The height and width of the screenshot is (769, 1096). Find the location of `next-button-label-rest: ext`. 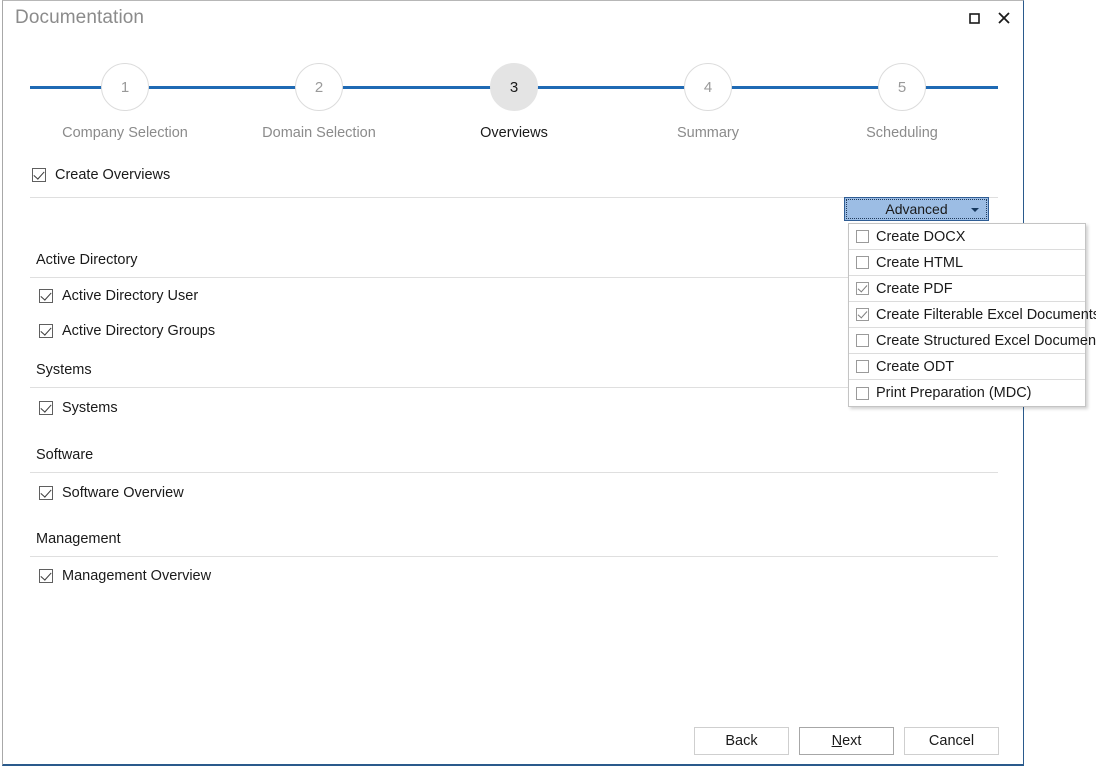

next-button-label-rest: ext is located at coordinates (852, 741).